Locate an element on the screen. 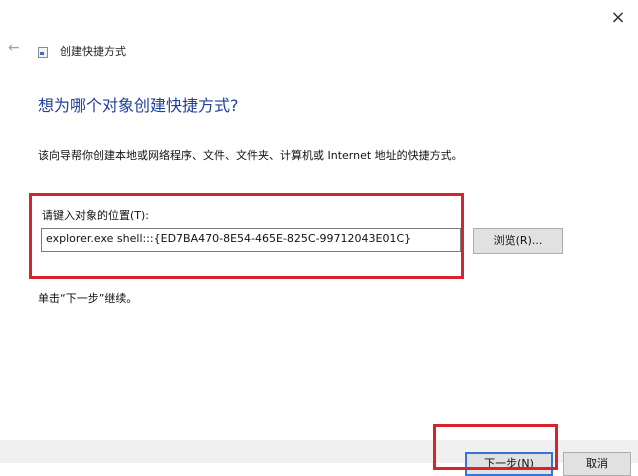 This screenshot has height=476, width=638. next-highlight-box is located at coordinates (495, 447).